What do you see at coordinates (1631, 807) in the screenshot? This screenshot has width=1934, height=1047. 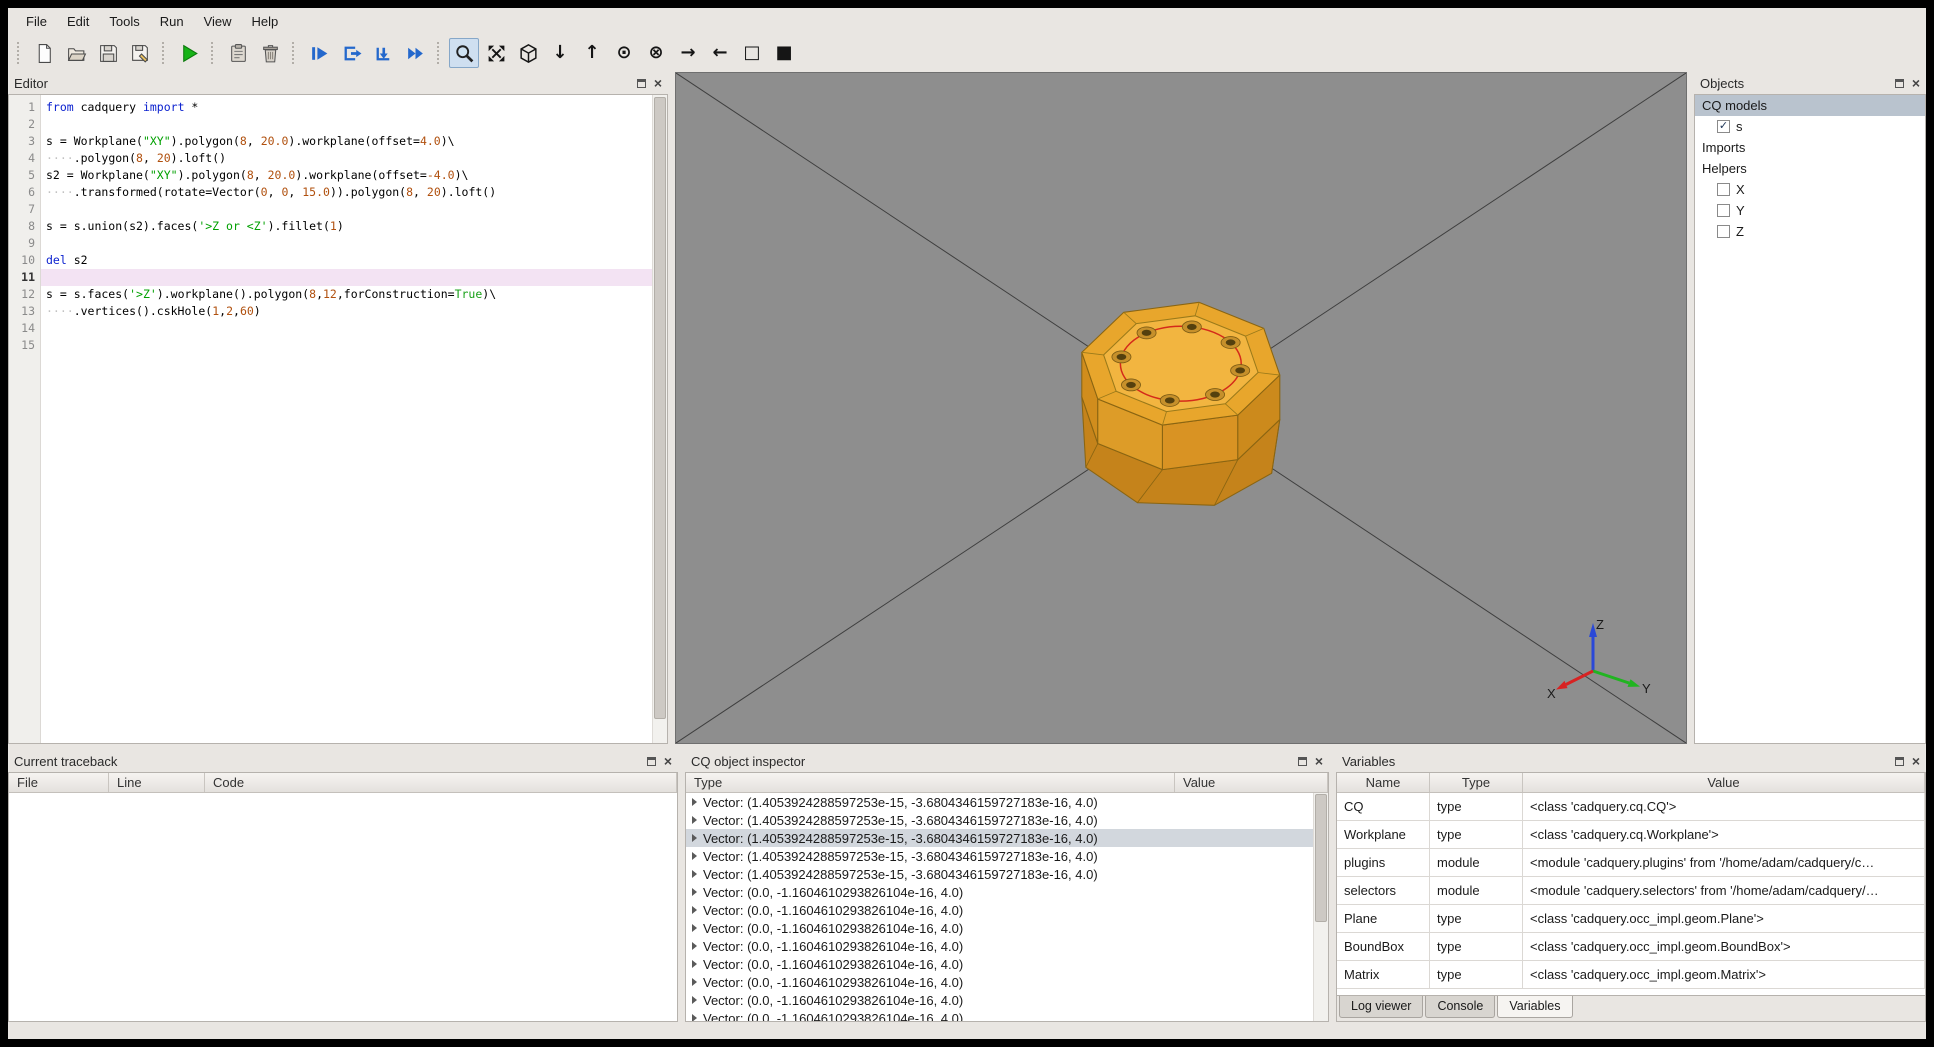 I see `variable-row: CQ type <class 'cadquery.cq.CQ'>` at bounding box center [1631, 807].